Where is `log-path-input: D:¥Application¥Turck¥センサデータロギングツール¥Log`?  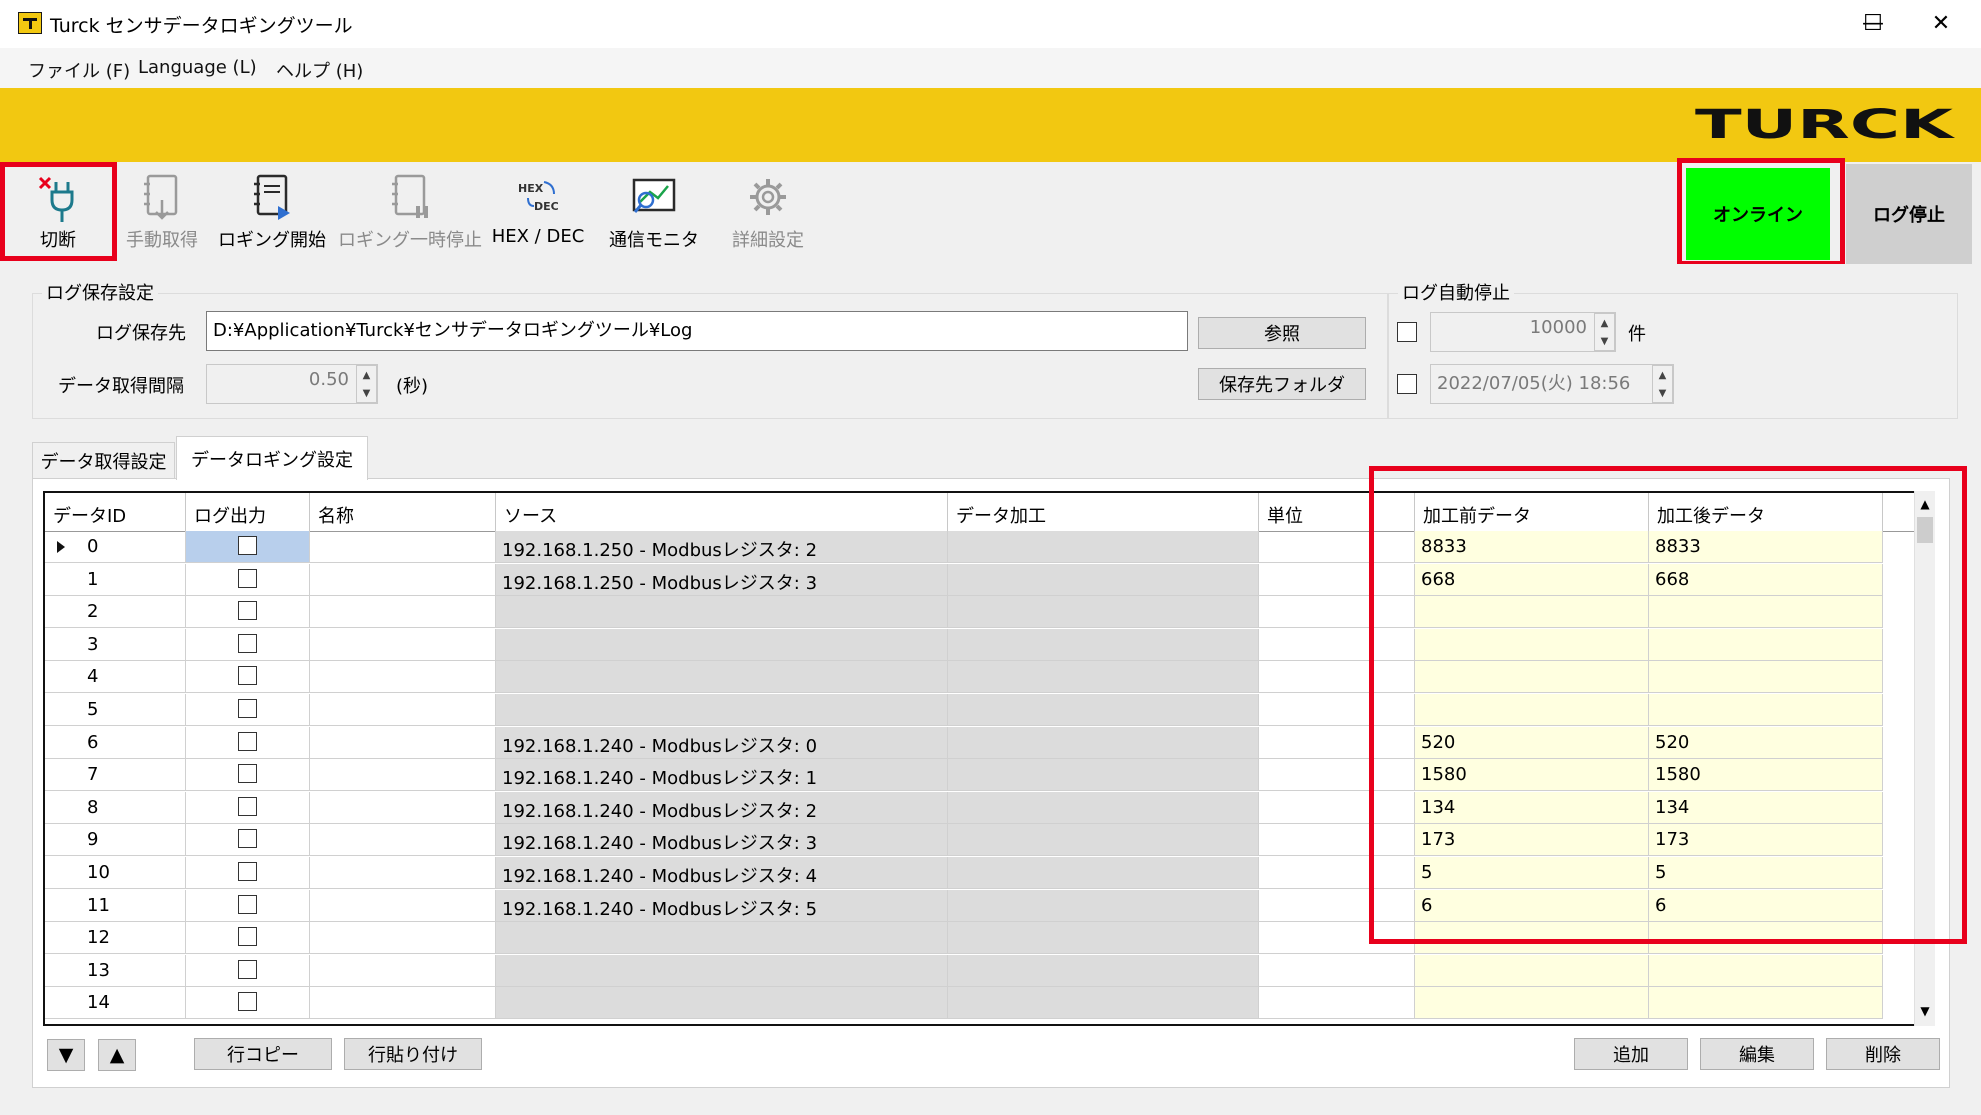
log-path-input: D:¥Application¥Turck¥センサデータロギングツール¥Log is located at coordinates (697, 331).